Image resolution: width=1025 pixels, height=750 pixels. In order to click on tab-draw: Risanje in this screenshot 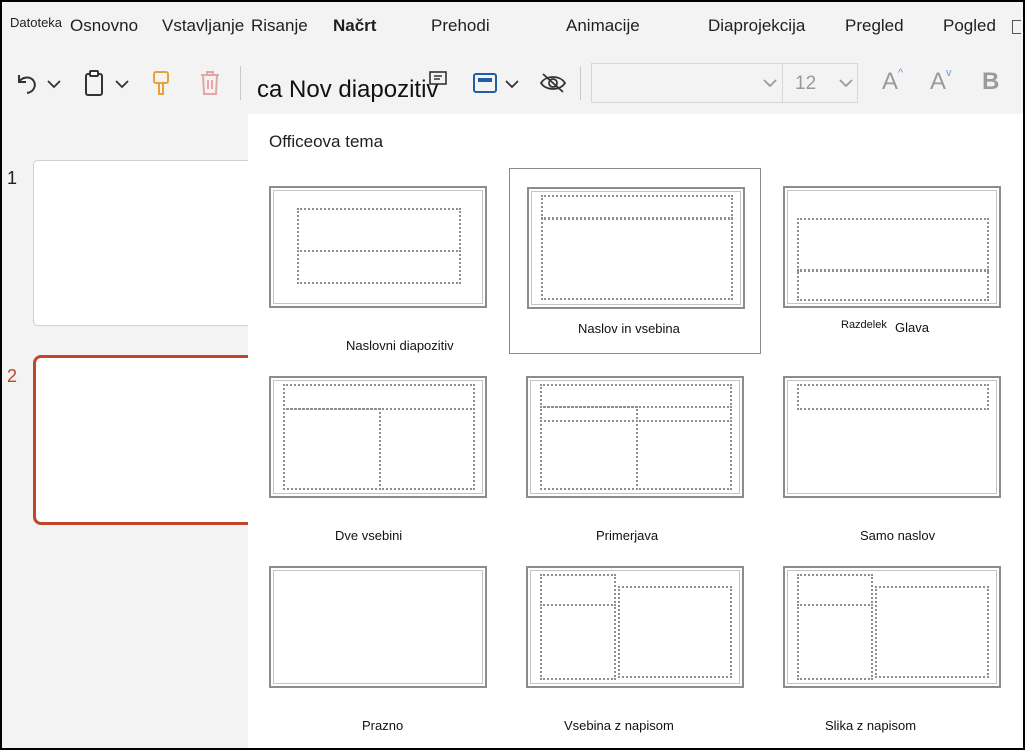, I will do `click(279, 26)`.